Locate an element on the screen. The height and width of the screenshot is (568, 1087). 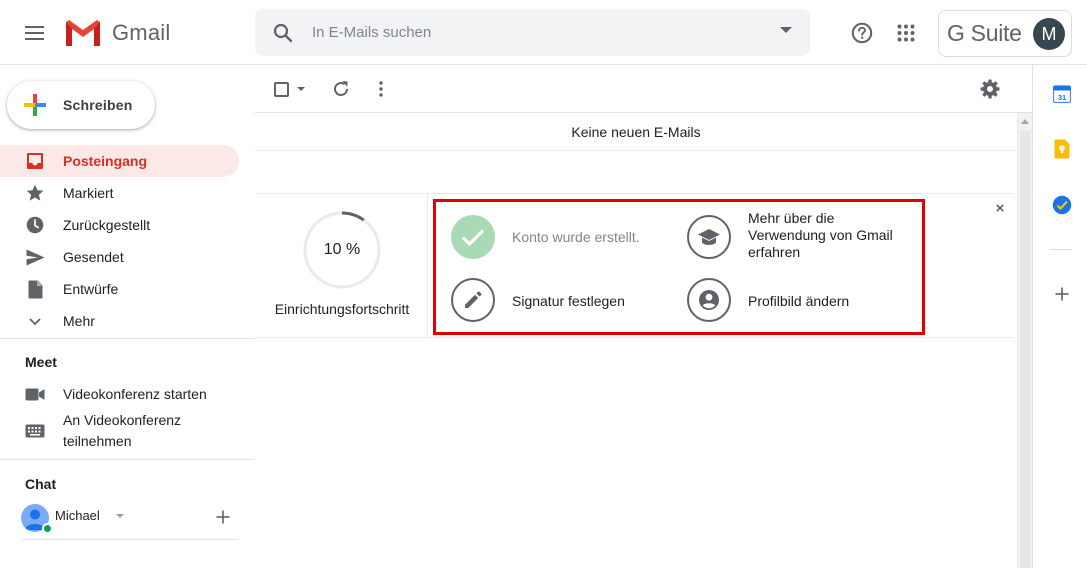
compose-button: Schreiben is located at coordinates (81, 105).